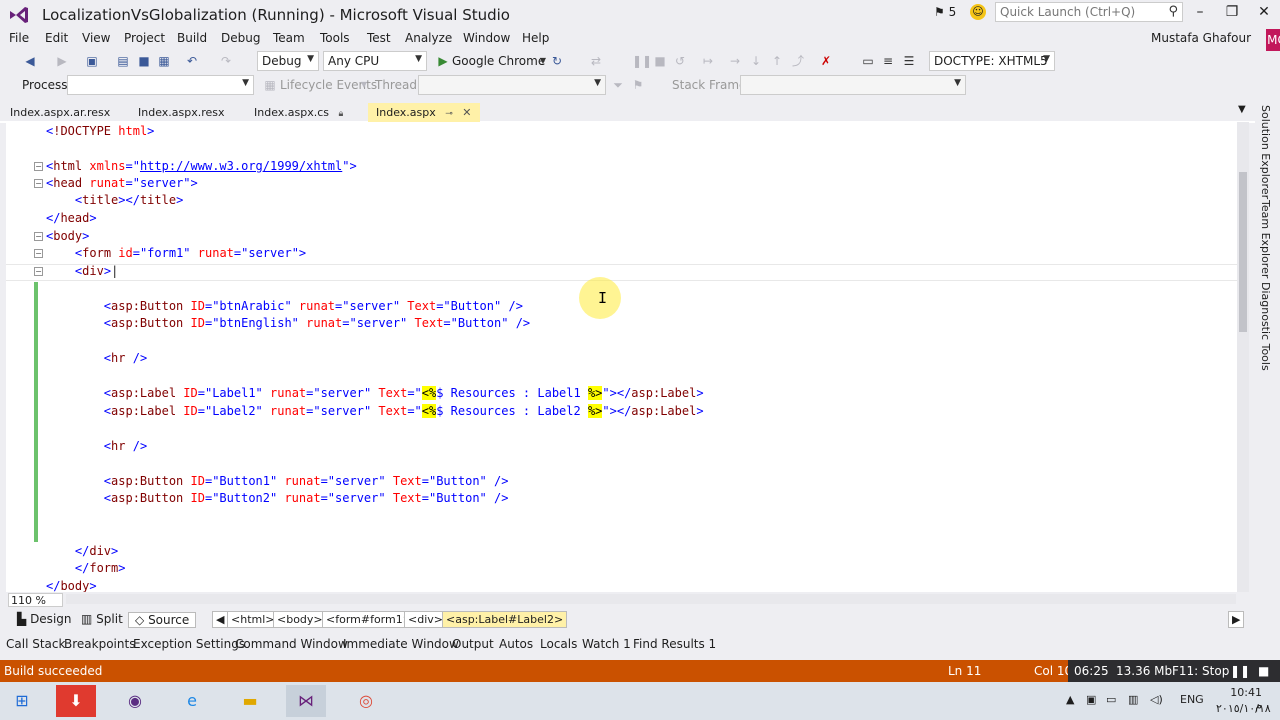 The image size is (1280, 720). Describe the element at coordinates (99, 644) in the screenshot. I see `tab-breakpoints: Breakpoints` at that location.